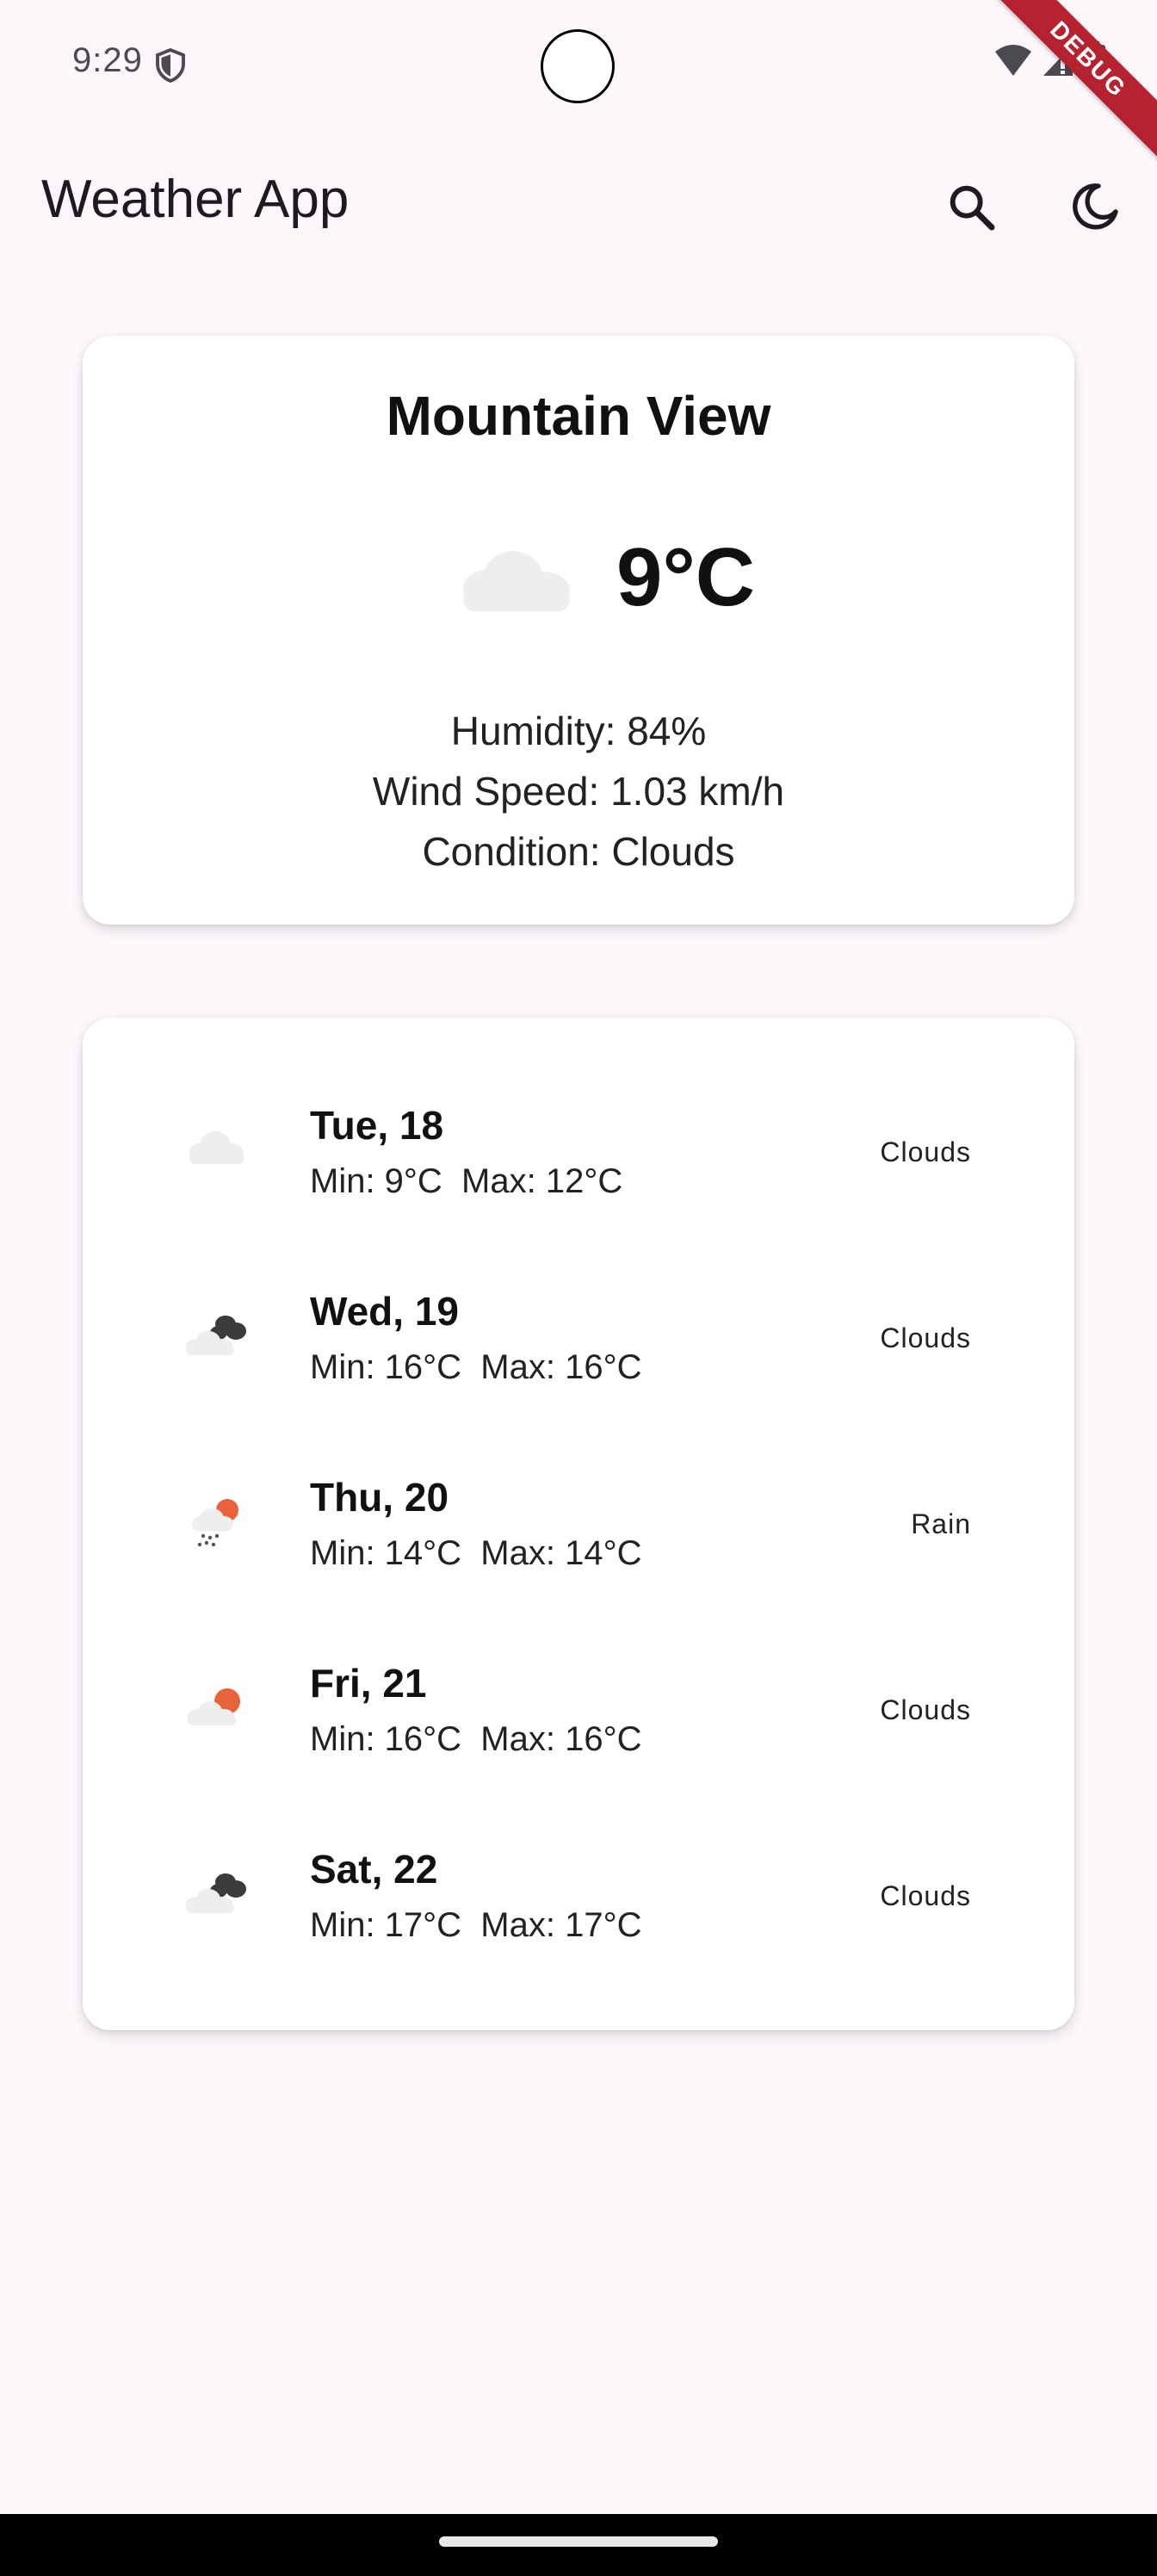  What do you see at coordinates (1013, 61) in the screenshot?
I see `wifi-icon` at bounding box center [1013, 61].